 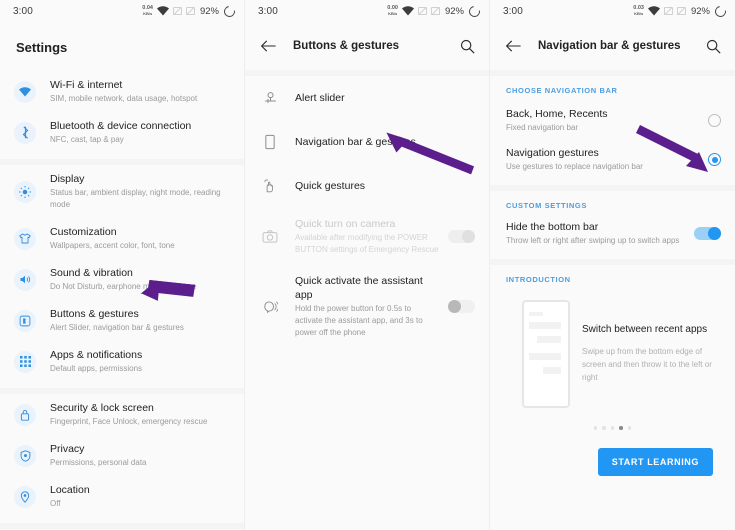 What do you see at coordinates (67, 179) in the screenshot?
I see `sidebar-item-title: Display` at bounding box center [67, 179].